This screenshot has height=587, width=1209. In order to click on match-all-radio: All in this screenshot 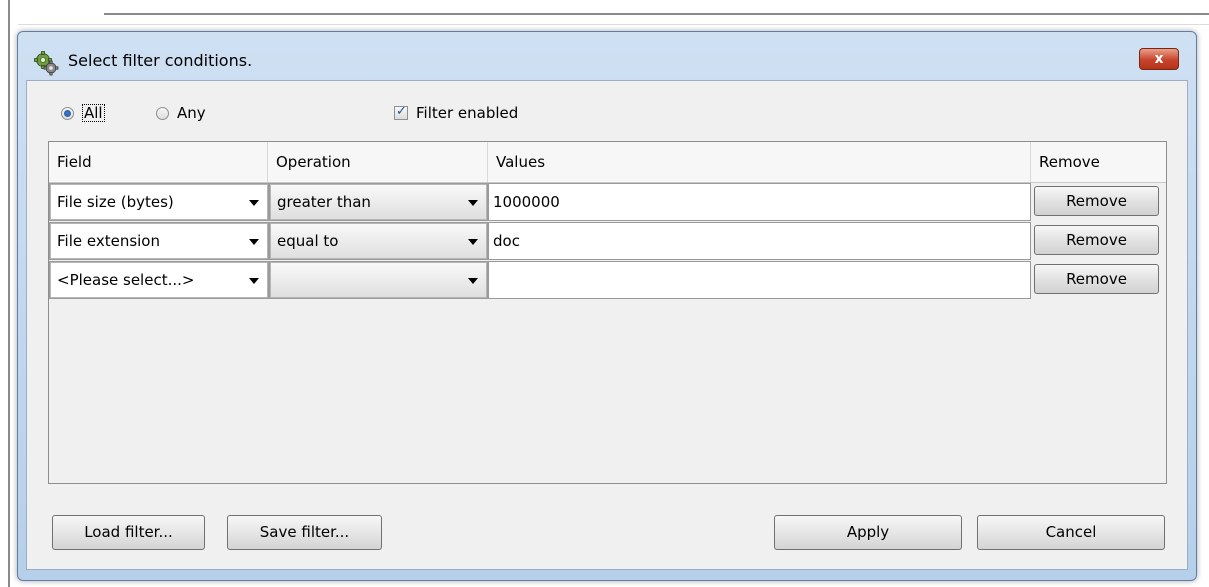, I will do `click(83, 113)`.